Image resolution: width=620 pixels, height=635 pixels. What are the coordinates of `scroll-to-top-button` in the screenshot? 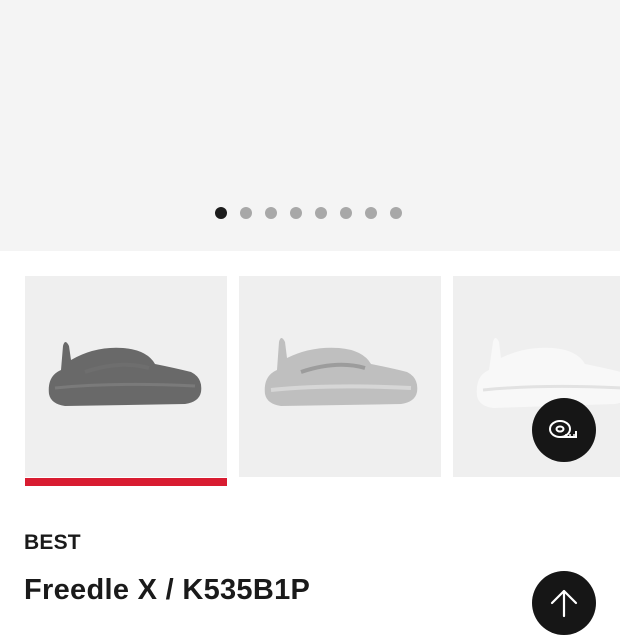 It's located at (564, 603).